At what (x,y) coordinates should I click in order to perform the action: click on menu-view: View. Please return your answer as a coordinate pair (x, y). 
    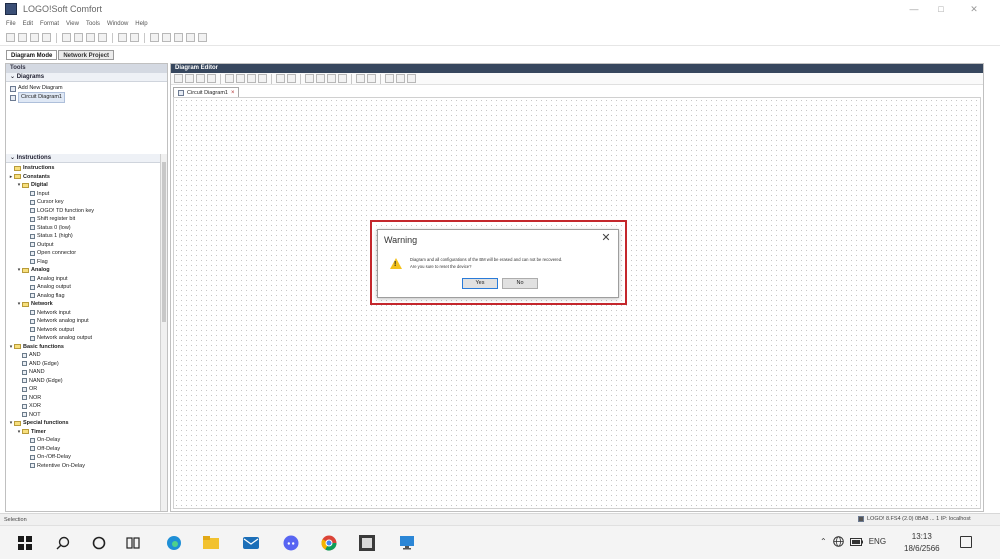
    Looking at the image, I should click on (72, 24).